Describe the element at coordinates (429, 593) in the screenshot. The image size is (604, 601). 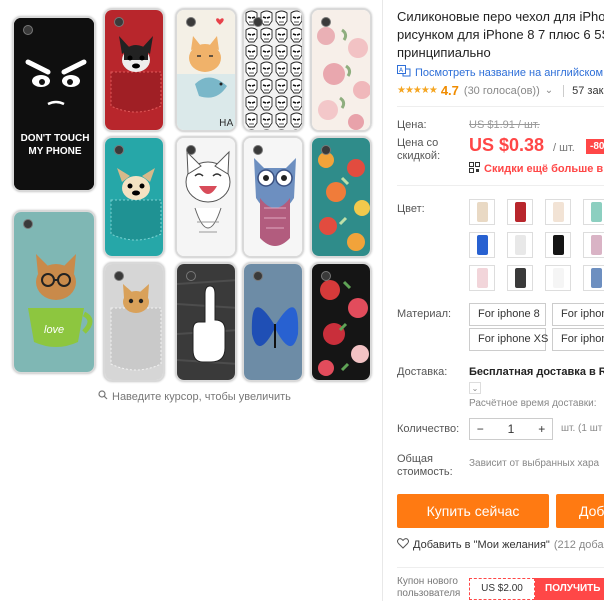
I see `coupon-label-line-2: пользователя` at that location.